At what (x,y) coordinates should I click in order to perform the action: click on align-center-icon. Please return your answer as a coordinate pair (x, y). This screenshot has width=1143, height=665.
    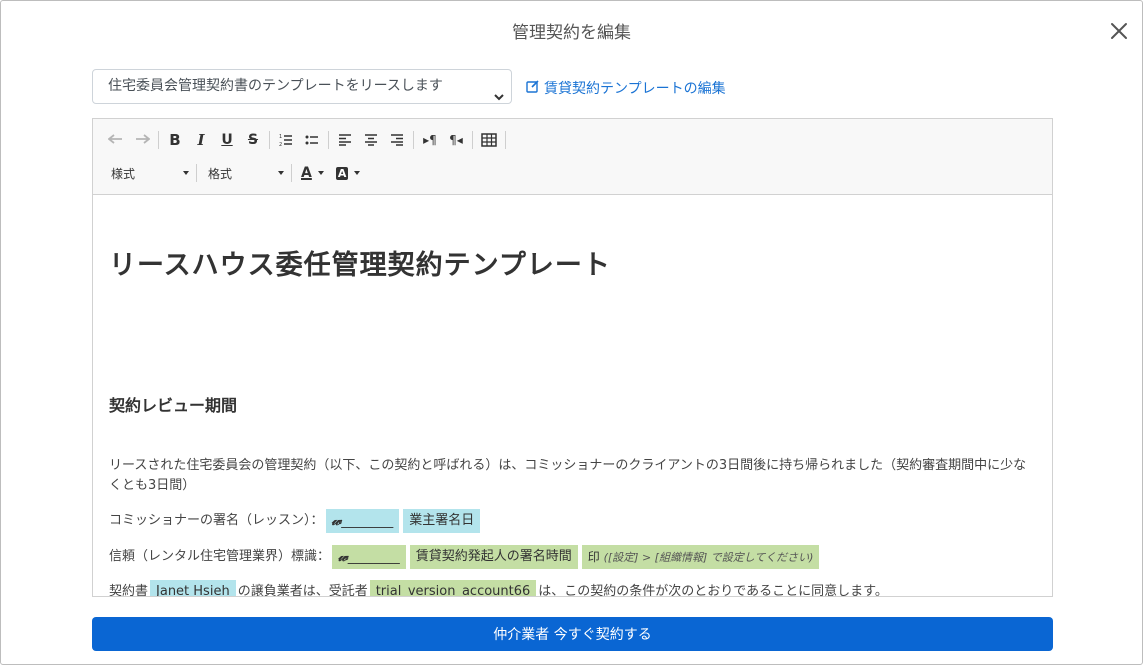
    Looking at the image, I should click on (371, 140).